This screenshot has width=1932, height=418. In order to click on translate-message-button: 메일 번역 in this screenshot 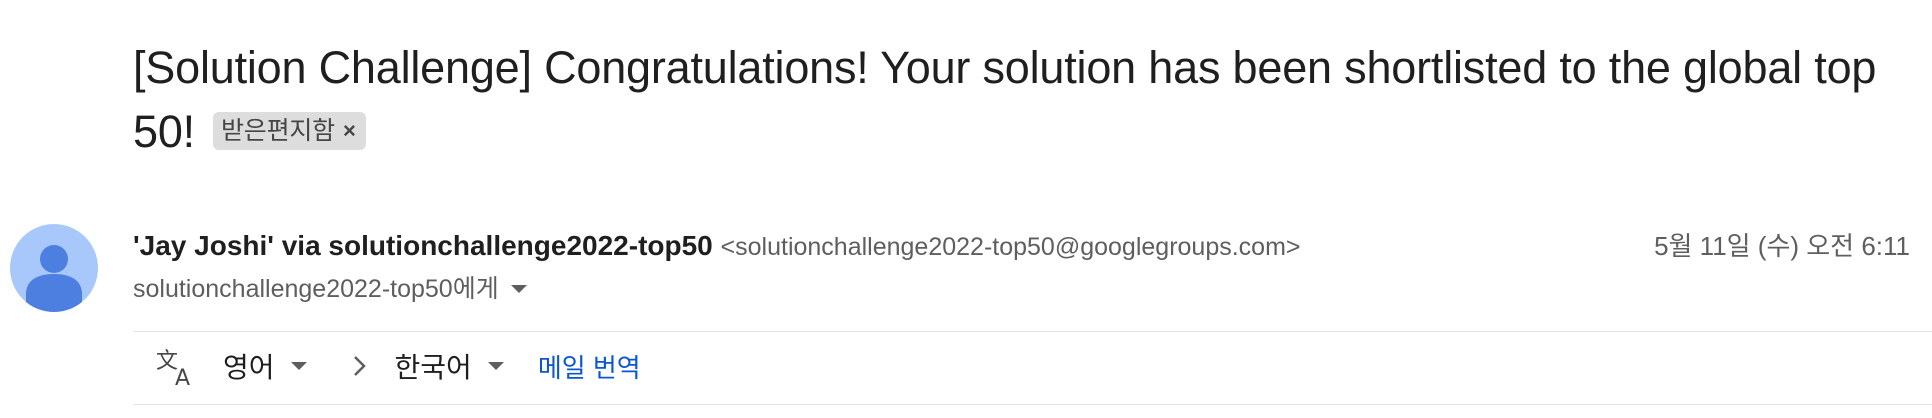, I will do `click(589, 366)`.